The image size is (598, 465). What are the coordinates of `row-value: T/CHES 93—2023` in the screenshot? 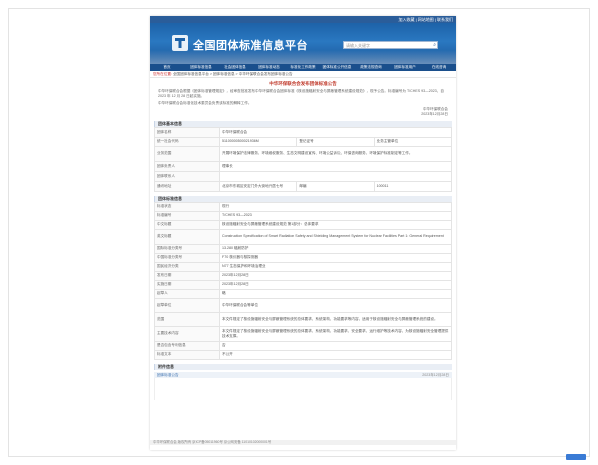 It's located at (335, 215).